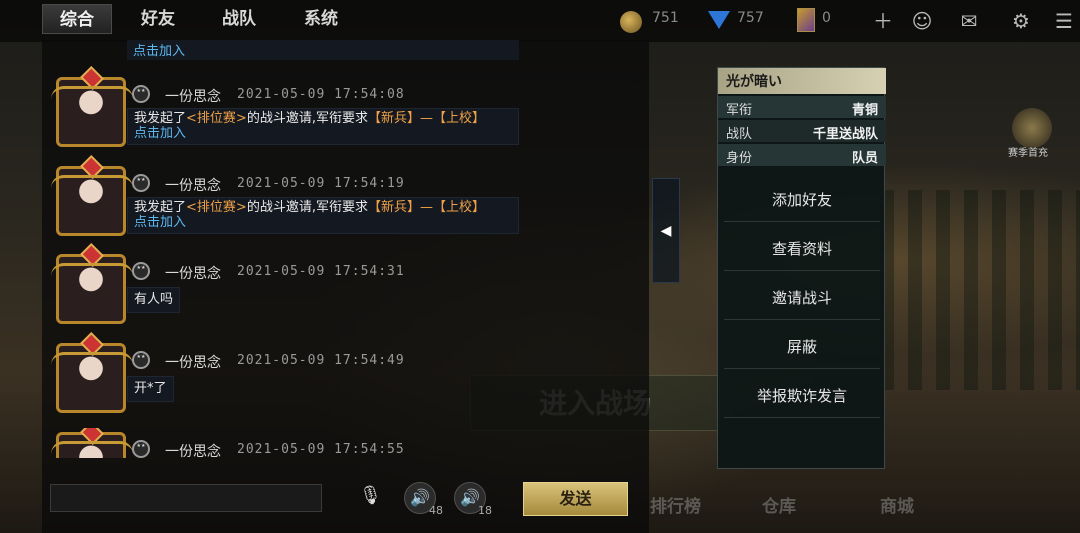  I want to click on tab-team: 战队, so click(239, 19).